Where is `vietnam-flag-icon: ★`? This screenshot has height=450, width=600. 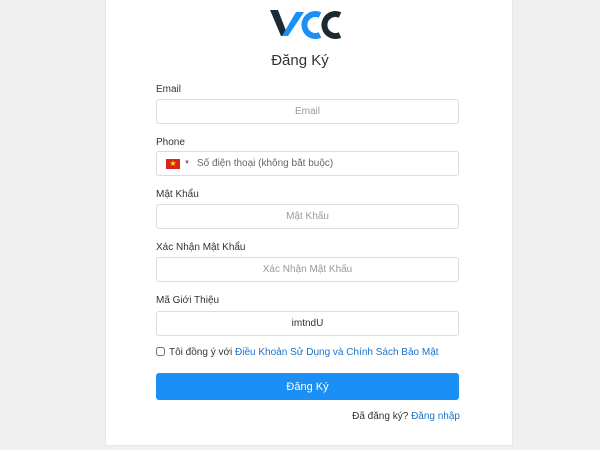 vietnam-flag-icon: ★ is located at coordinates (173, 164).